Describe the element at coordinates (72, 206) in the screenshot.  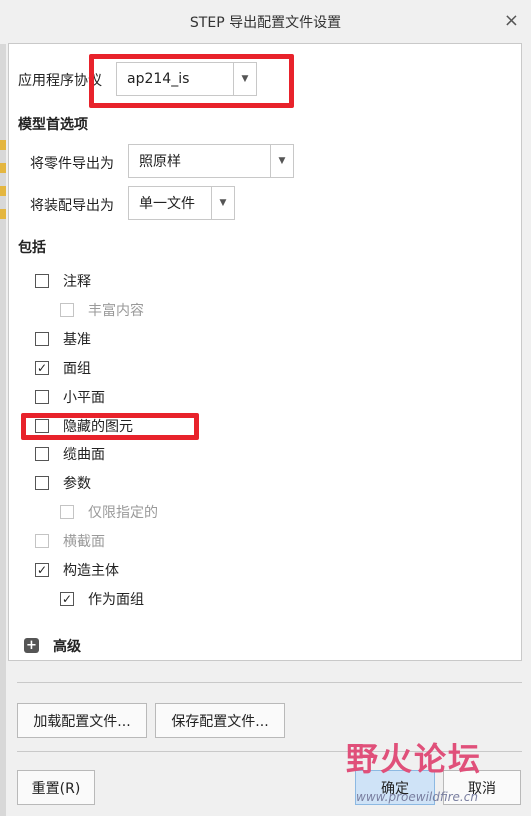
I see `assembly-export-label: 将装配导出为` at that location.